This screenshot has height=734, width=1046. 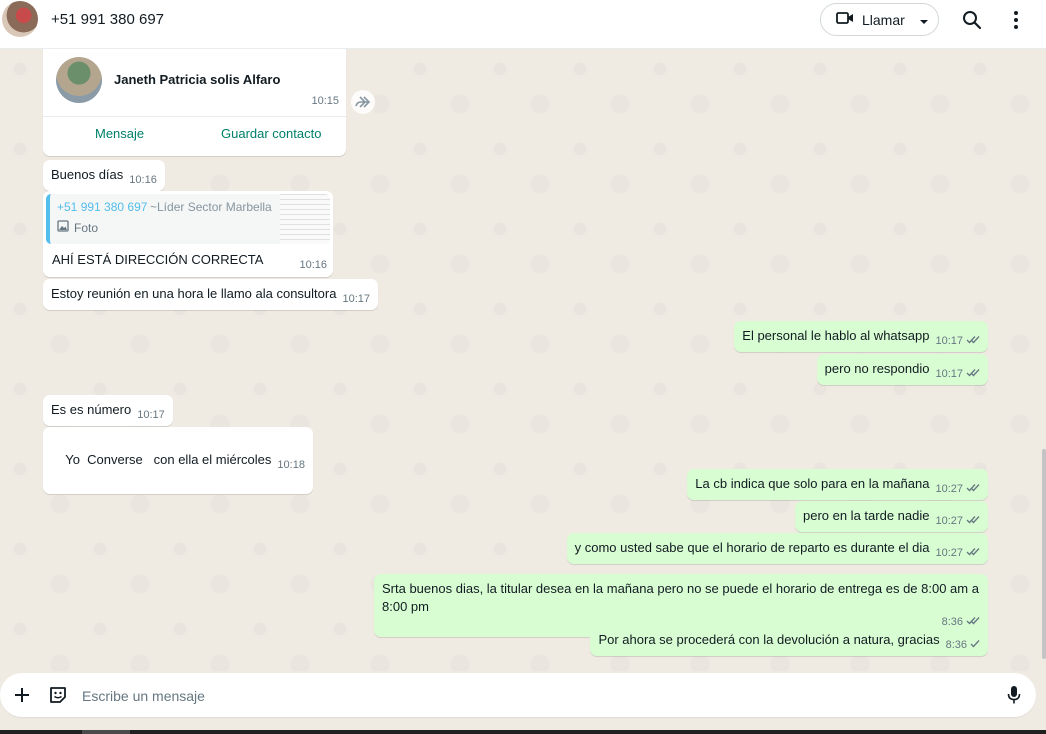 I want to click on shared-contact-name: Janeth Patricia solis Alfaro, so click(x=197, y=79).